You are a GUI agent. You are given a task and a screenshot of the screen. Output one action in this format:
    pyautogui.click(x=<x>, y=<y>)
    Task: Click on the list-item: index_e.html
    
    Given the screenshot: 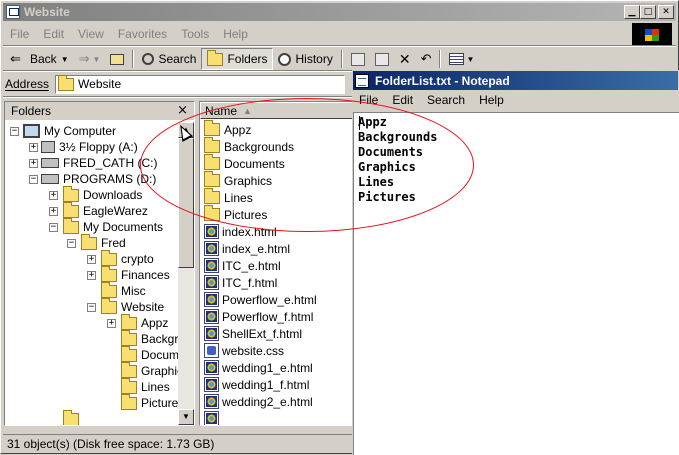 What is the action you would take?
    pyautogui.click(x=247, y=248)
    